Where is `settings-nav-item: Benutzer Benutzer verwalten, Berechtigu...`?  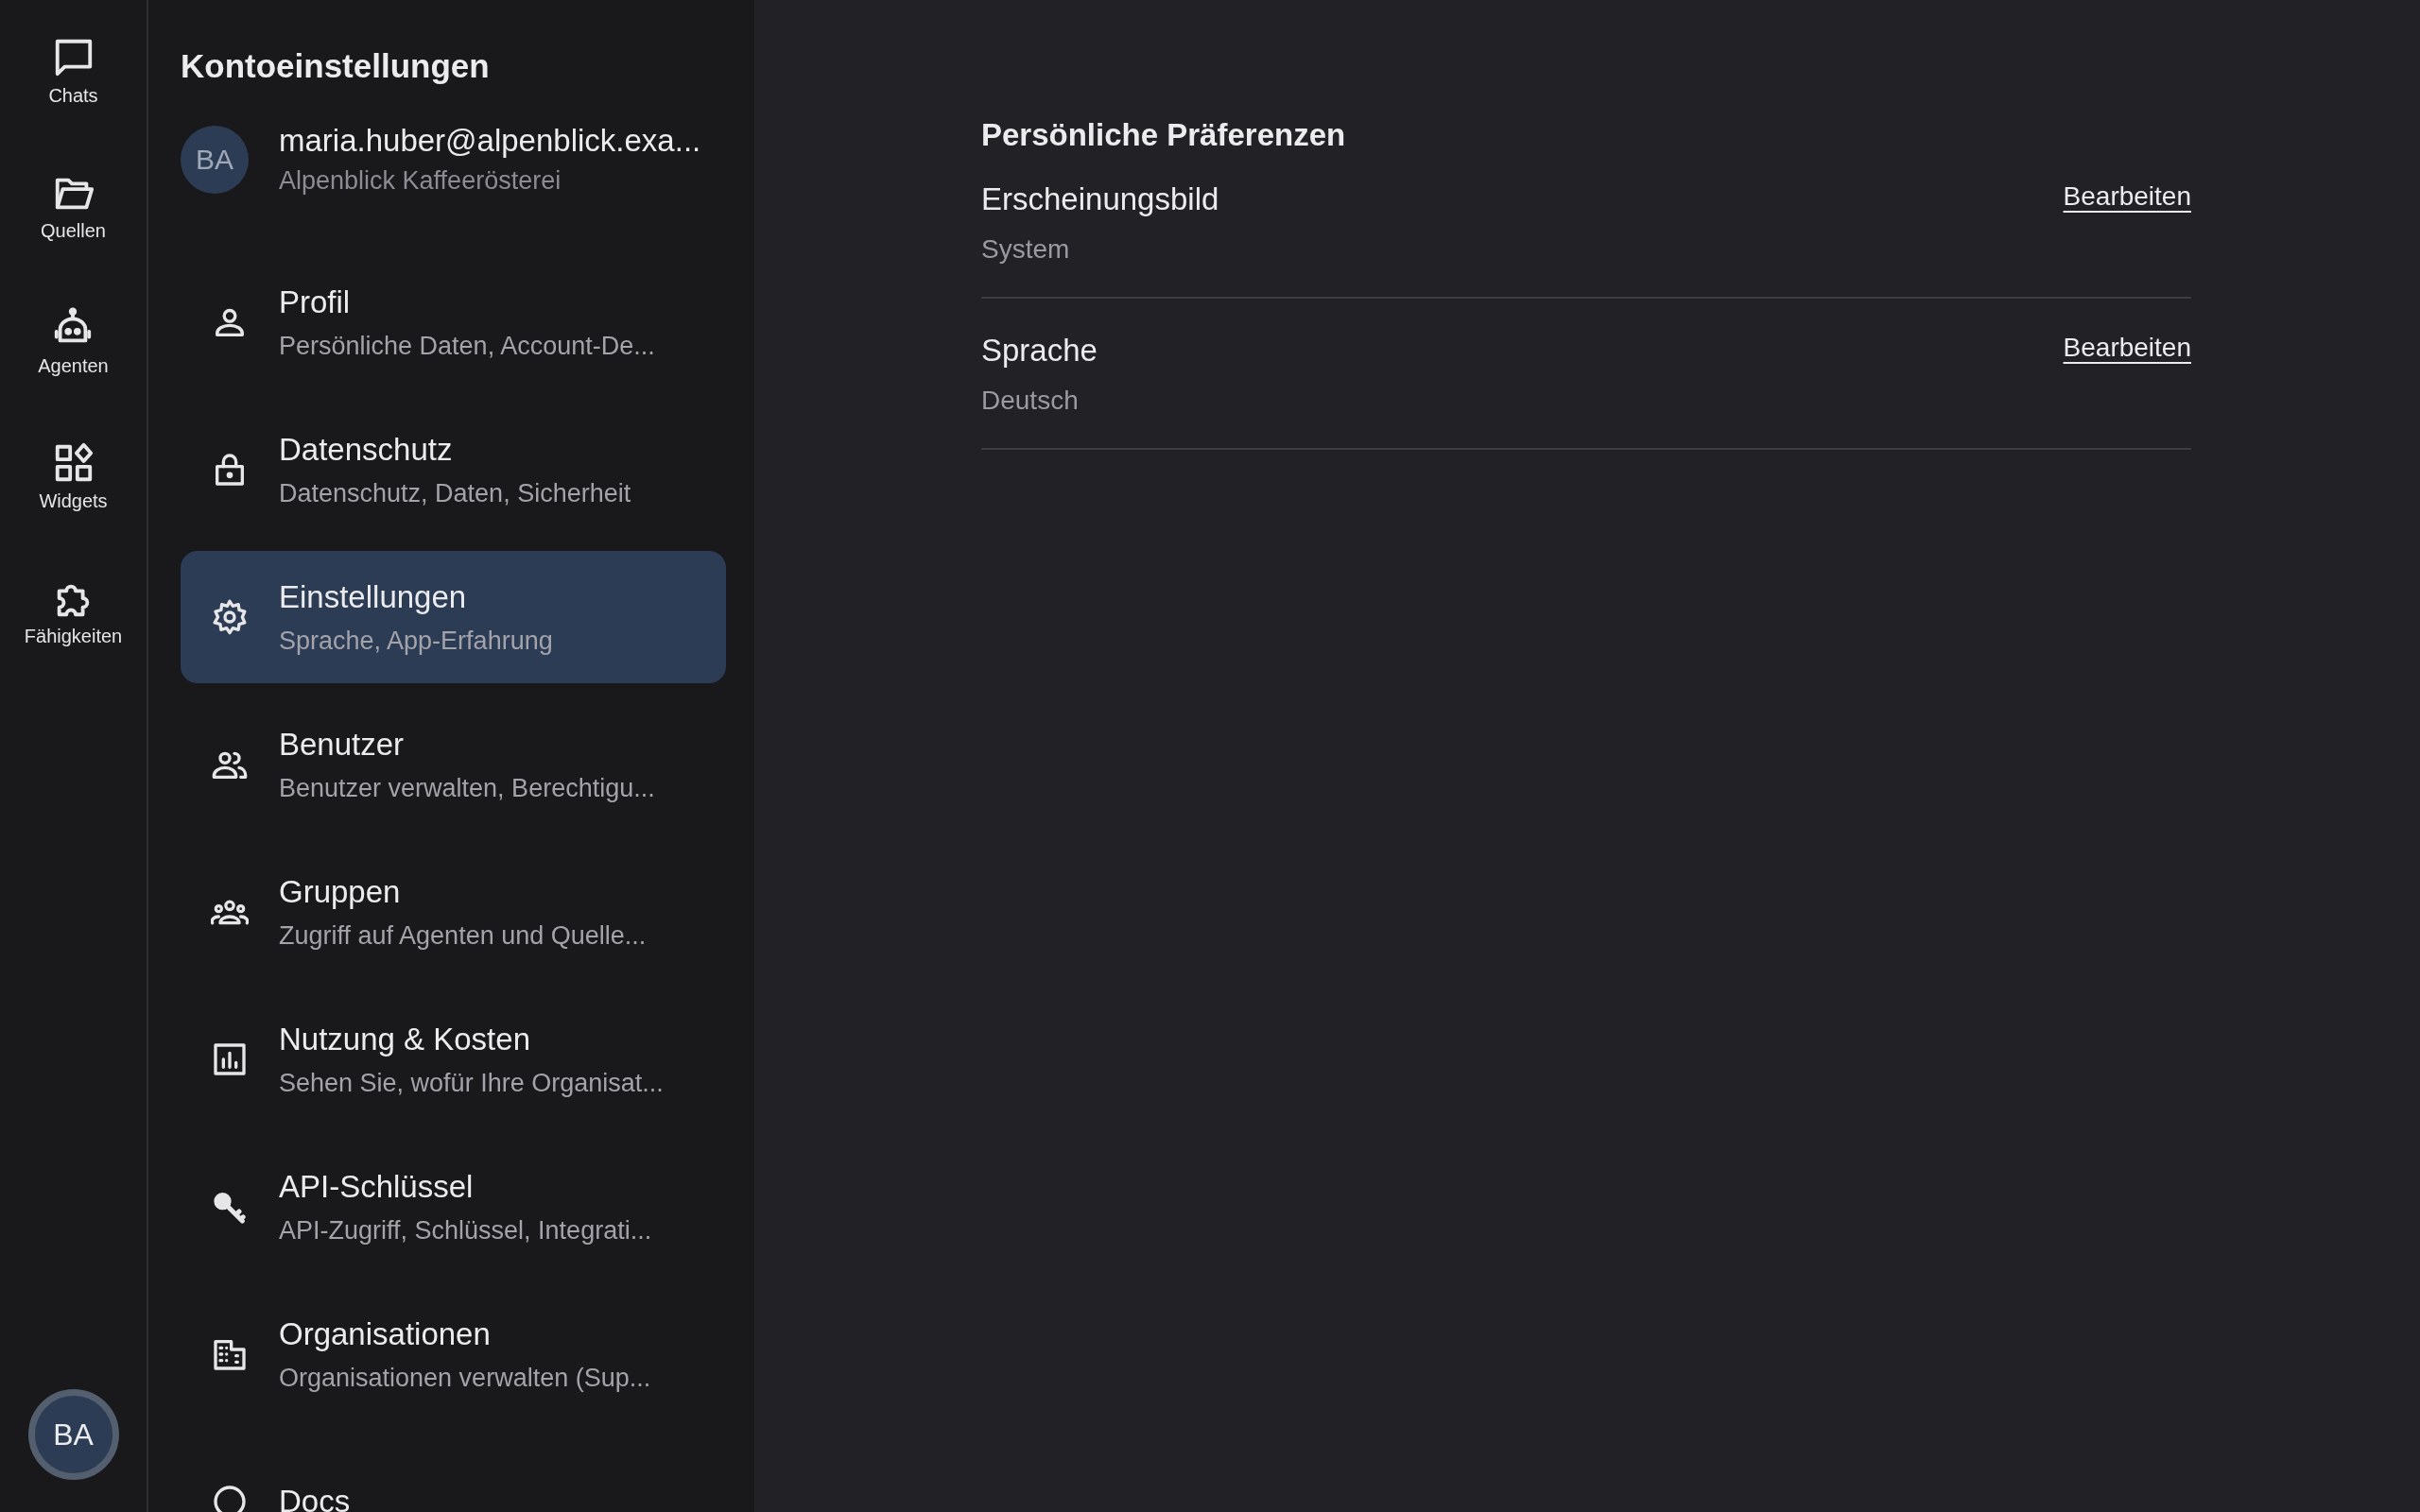
settings-nav-item: Benutzer Benutzer verwalten, Berechtigu... is located at coordinates (453, 764).